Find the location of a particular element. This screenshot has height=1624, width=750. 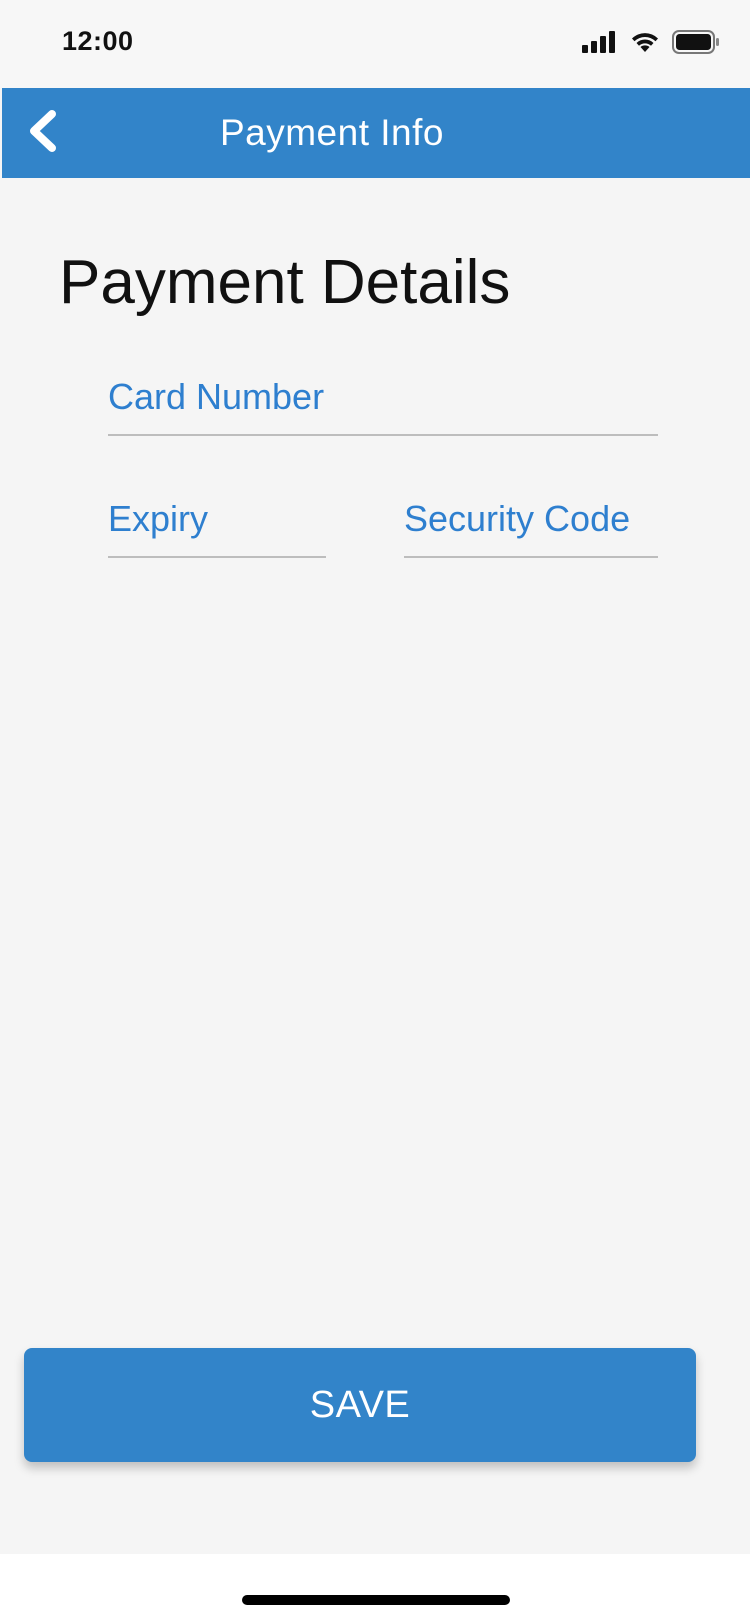

expiry-input is located at coordinates (217, 519).